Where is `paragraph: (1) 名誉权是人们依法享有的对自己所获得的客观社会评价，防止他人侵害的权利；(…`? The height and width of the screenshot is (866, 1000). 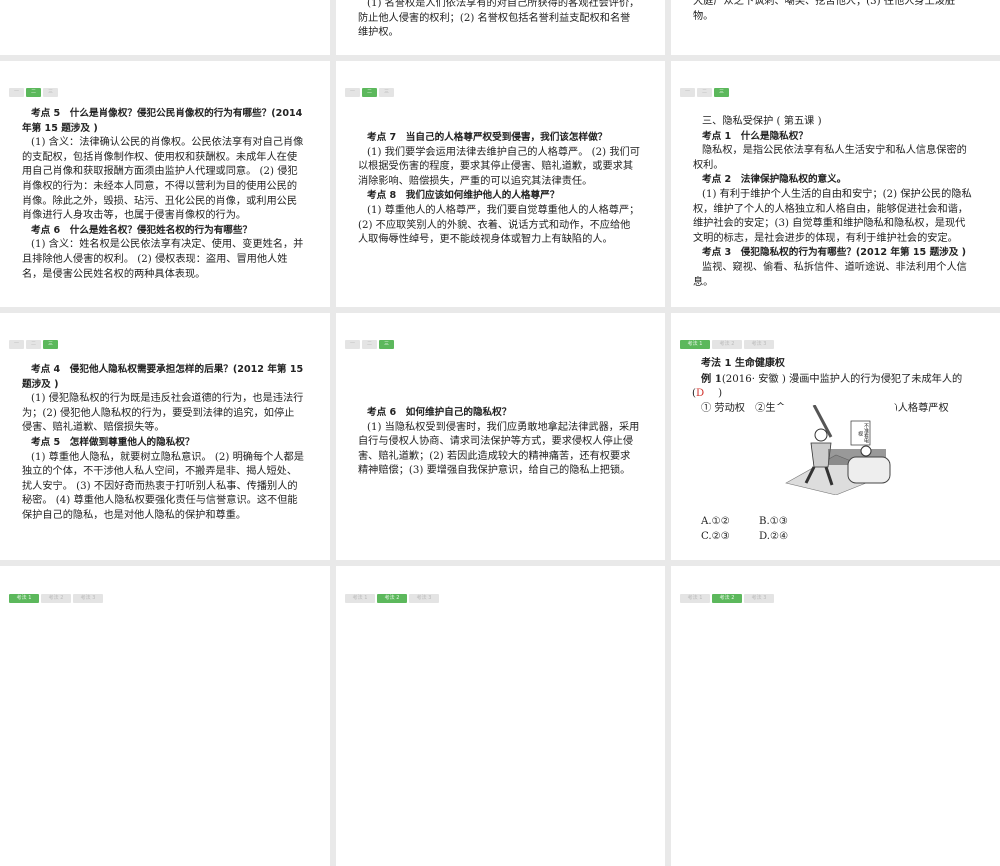
paragraph: (1) 名誉权是人们依法享有的对自己所获得的客观社会评价，防止他人侵害的权利；(… is located at coordinates (499, 19).